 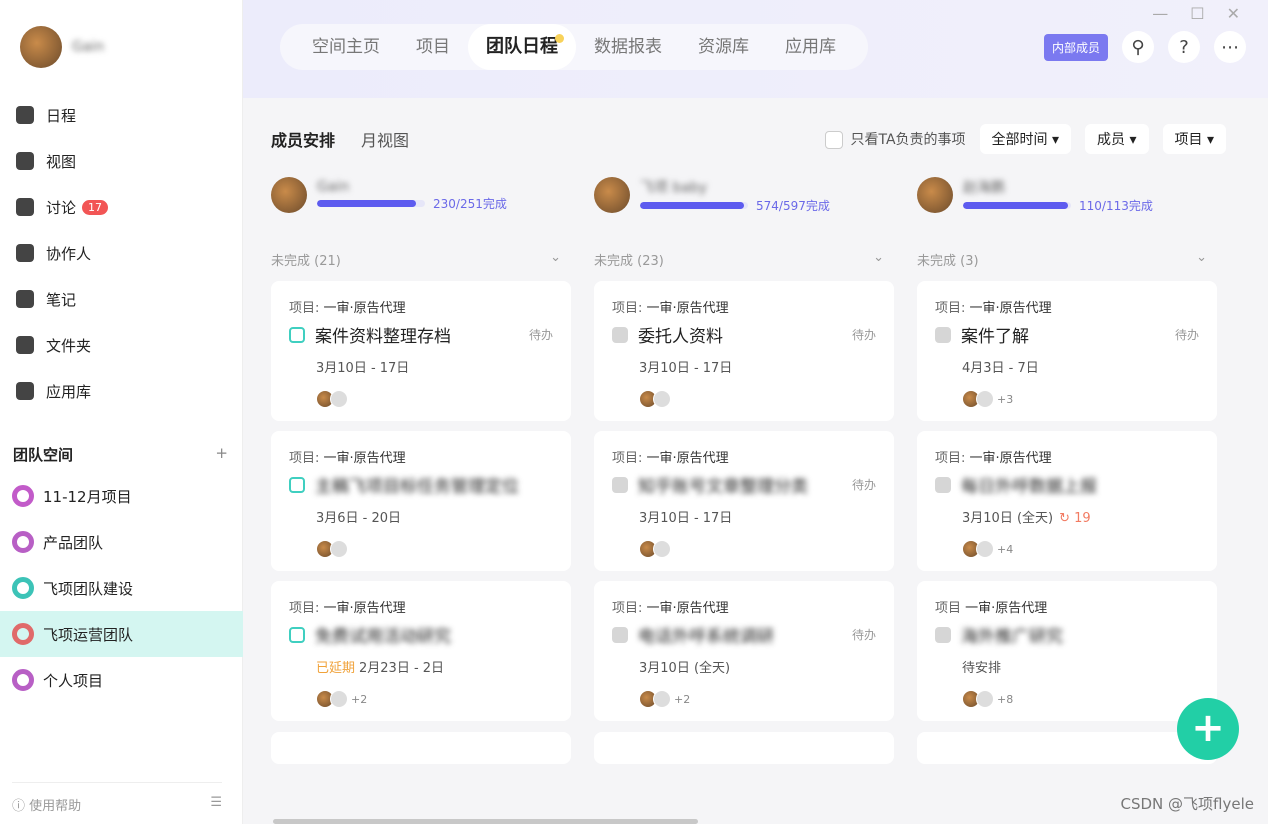 What do you see at coordinates (88, 47) in the screenshot?
I see `user-name: Gain` at bounding box center [88, 47].